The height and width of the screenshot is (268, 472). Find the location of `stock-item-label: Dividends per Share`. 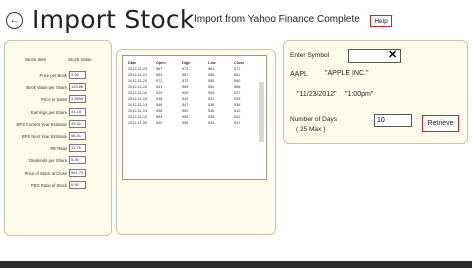

stock-item-label: Dividends per Share is located at coordinates (48, 161).